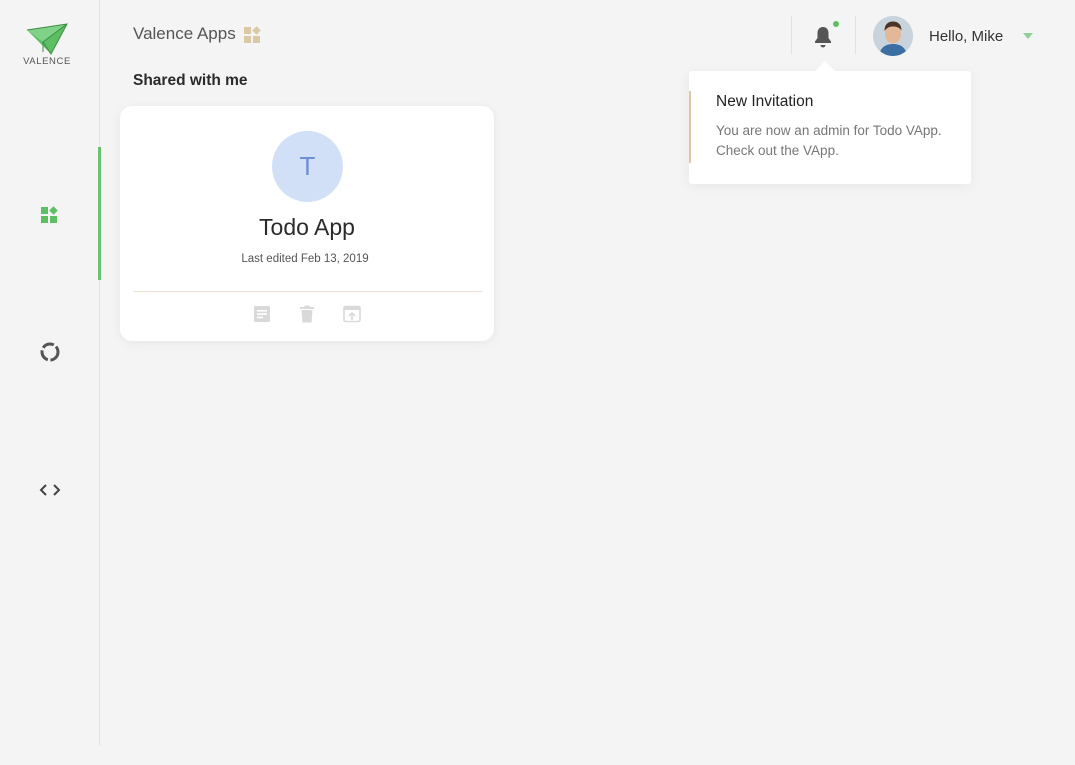 The height and width of the screenshot is (765, 1075). I want to click on valence-logo: VALENCE, so click(47, 44).